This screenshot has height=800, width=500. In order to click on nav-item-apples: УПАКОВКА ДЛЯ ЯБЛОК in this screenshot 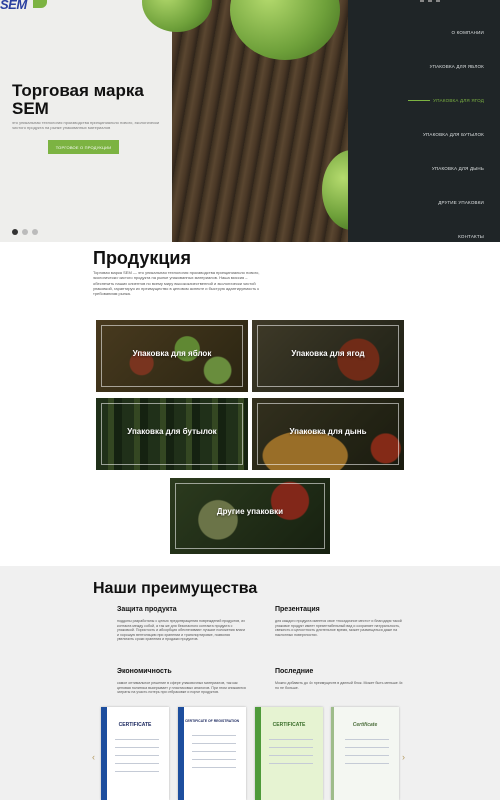, I will do `click(457, 66)`.